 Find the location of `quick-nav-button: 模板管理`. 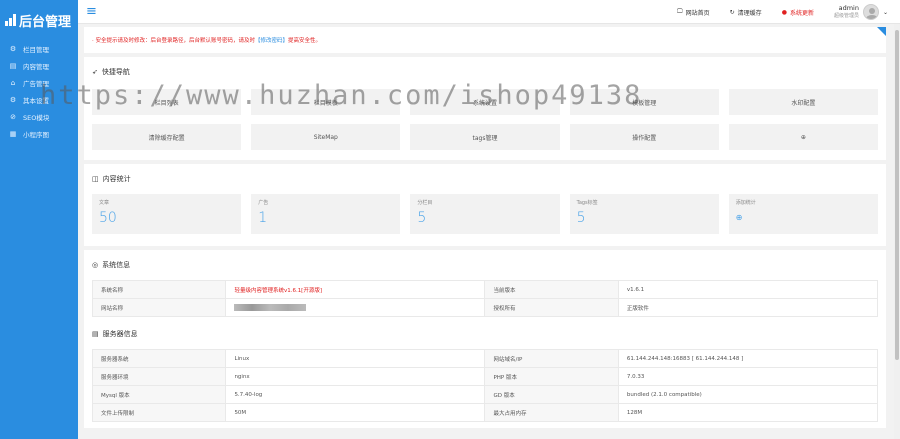

quick-nav-button: 模板管理 is located at coordinates (644, 102).